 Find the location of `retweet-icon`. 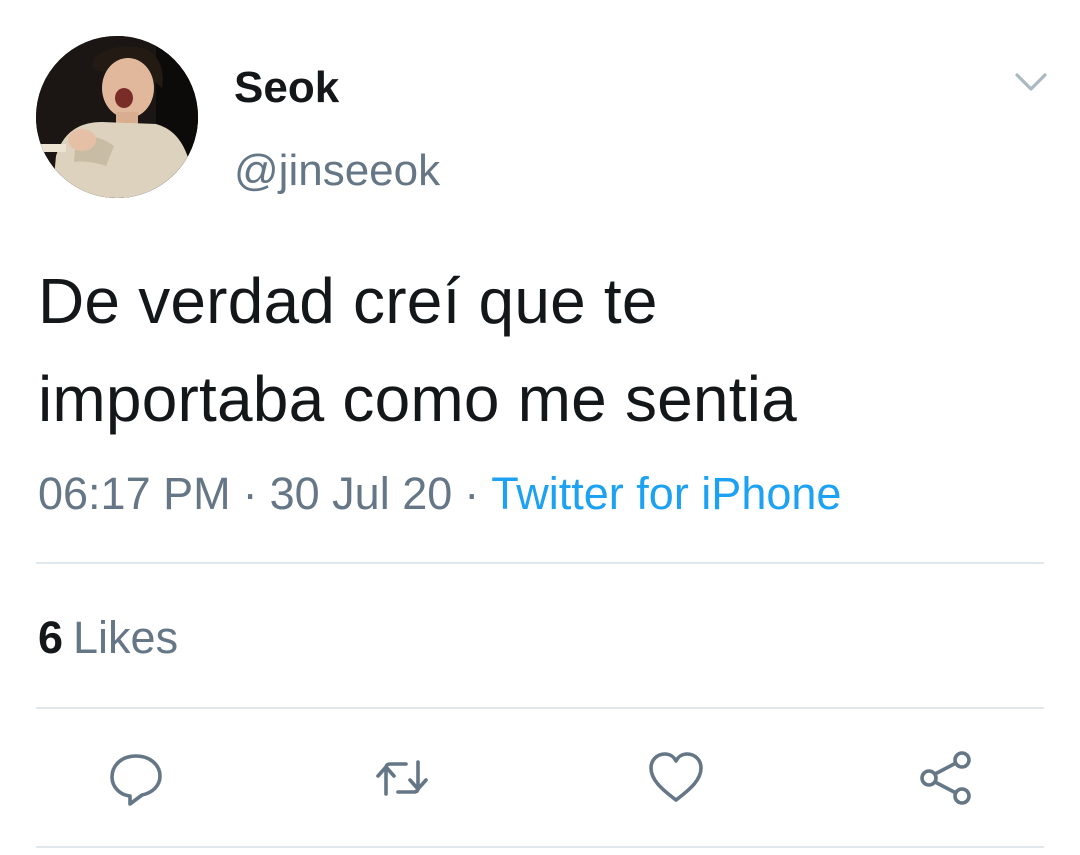

retweet-icon is located at coordinates (402, 778).